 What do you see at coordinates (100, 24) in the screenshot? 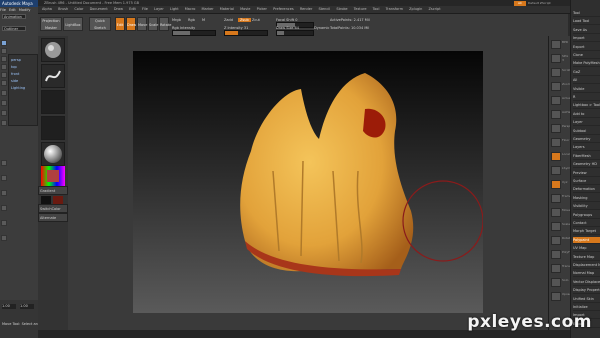
I see `quick-sketch-button: Quick Sketch` at bounding box center [100, 24].